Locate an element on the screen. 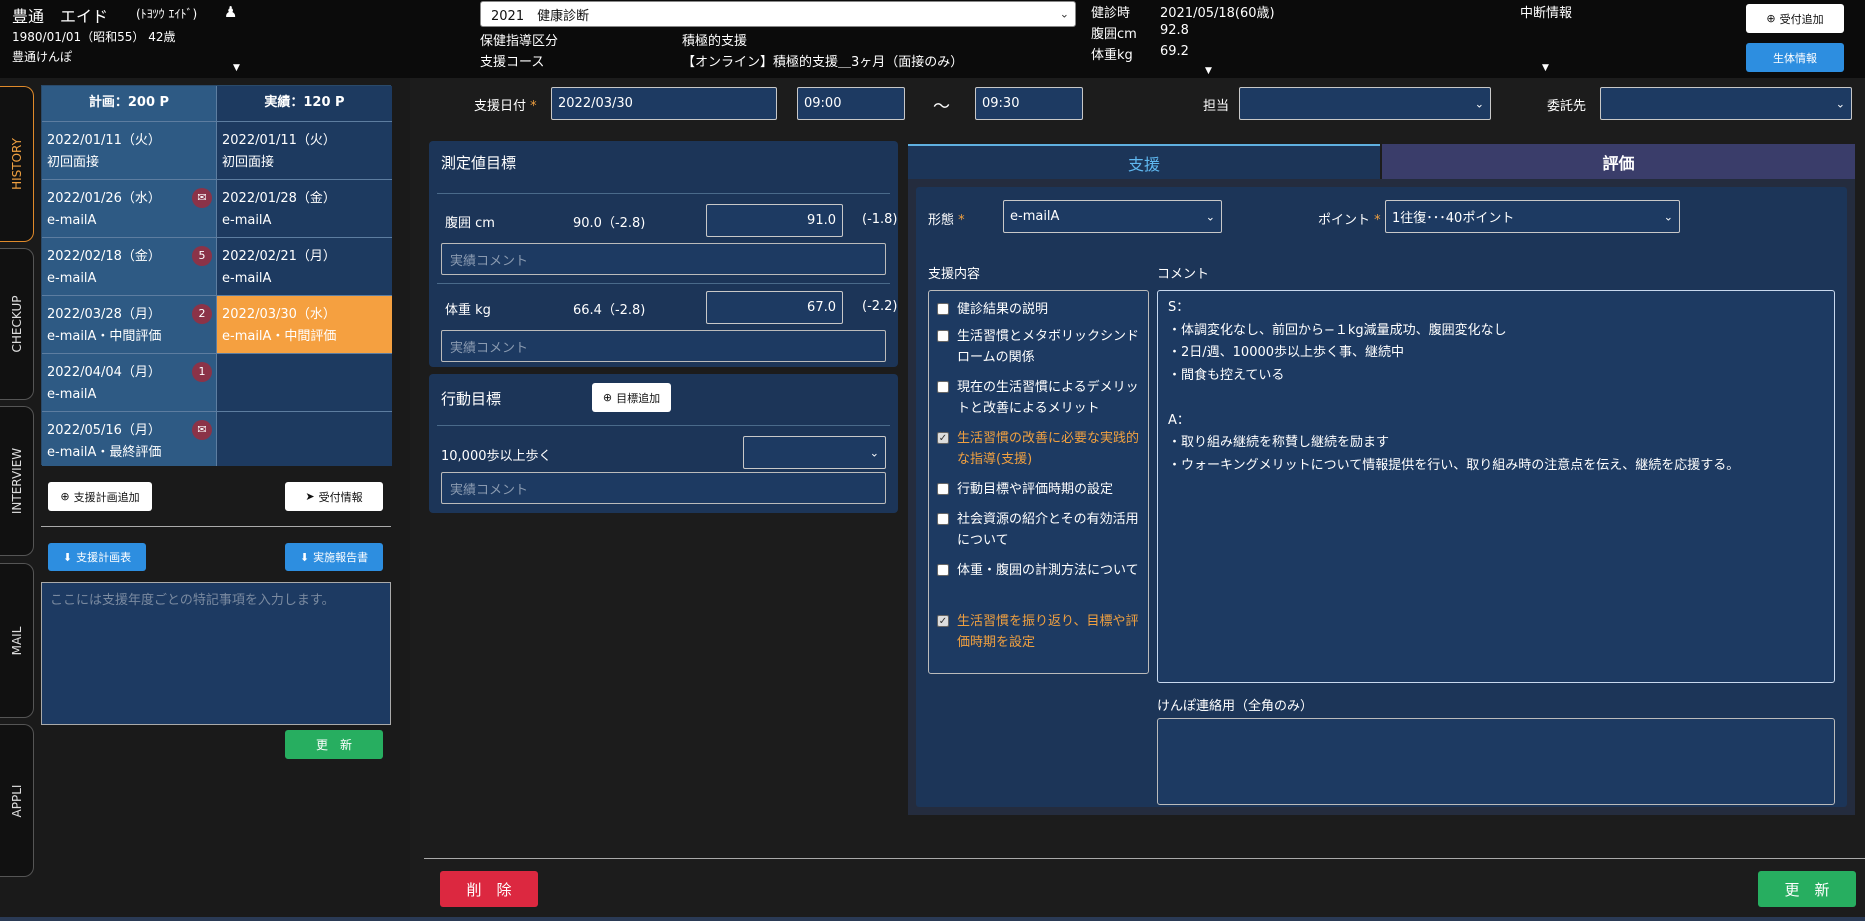  notes-textarea: ここには支援年度ごとの特記事項を入力します。 is located at coordinates (216, 653).